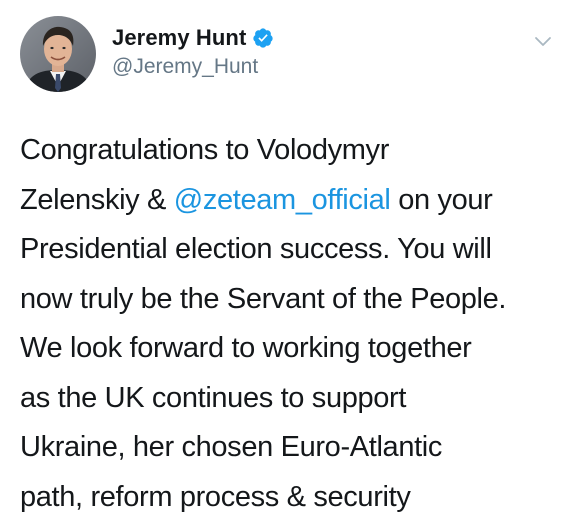 This screenshot has height=525, width=562. What do you see at coordinates (215, 496) in the screenshot?
I see `tweet-line-8: path, reform process & security` at bounding box center [215, 496].